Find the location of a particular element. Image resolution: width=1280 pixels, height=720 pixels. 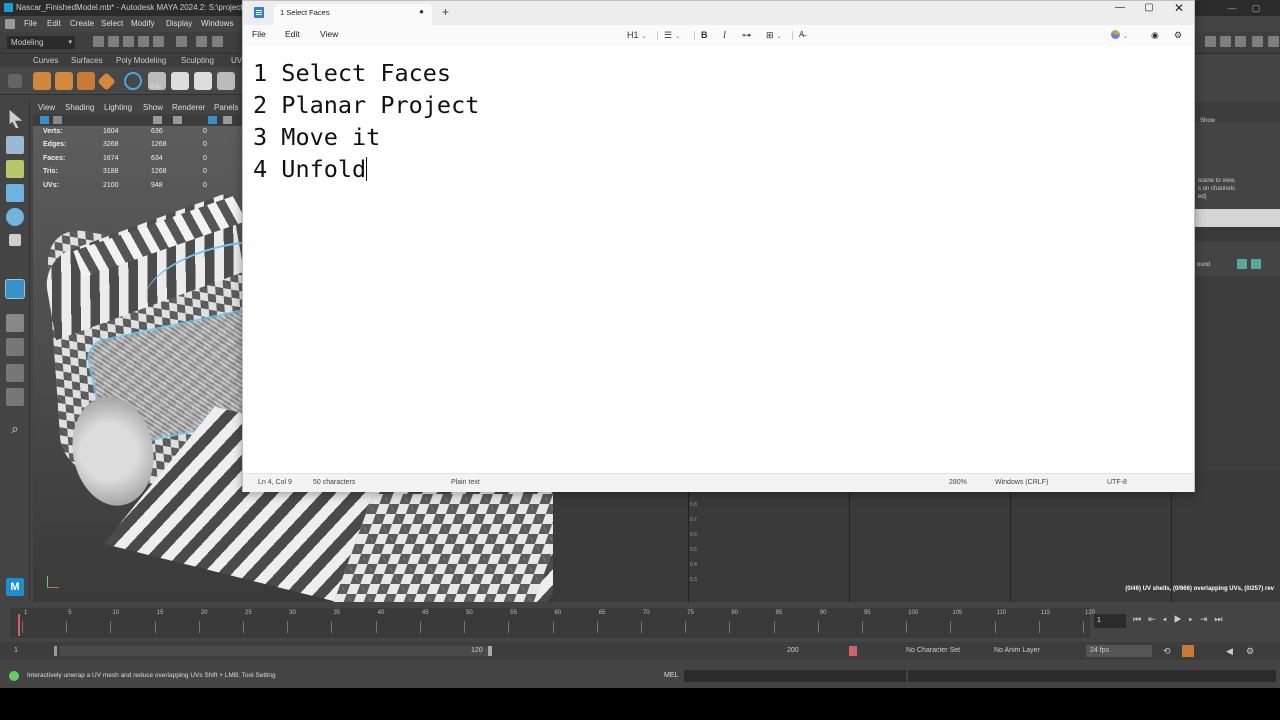

shelf-tab-uv: UV is located at coordinates (236, 61).